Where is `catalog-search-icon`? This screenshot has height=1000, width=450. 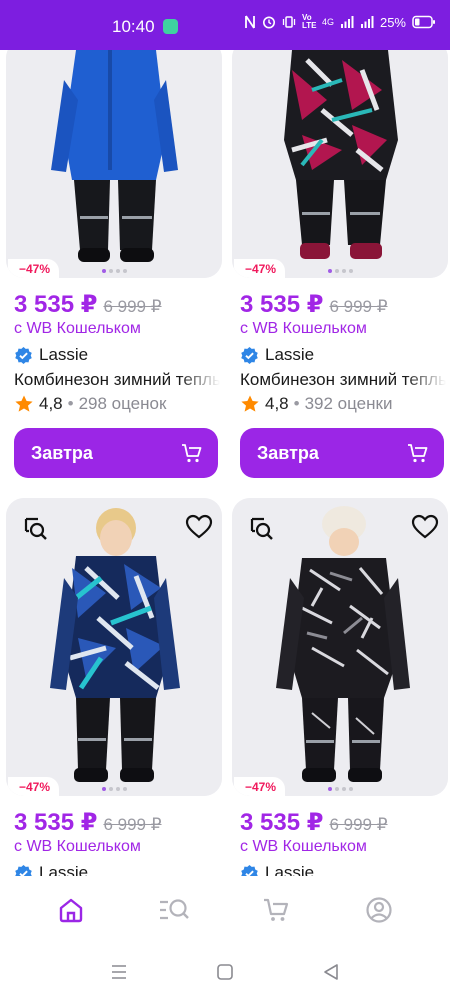
catalog-search-icon is located at coordinates (174, 909).